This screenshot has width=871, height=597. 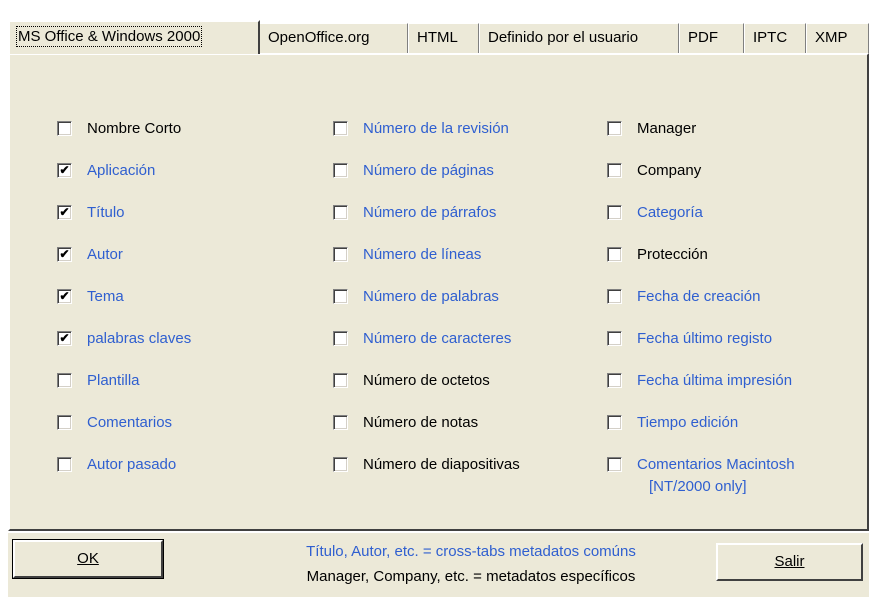 I want to click on checkbox-label: Tiempo edición, so click(x=687, y=422).